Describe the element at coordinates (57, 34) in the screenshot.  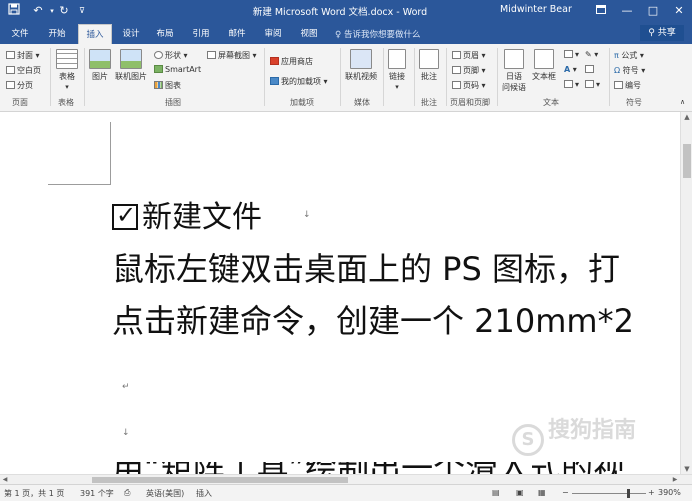
I see `tab-home: 开始` at that location.